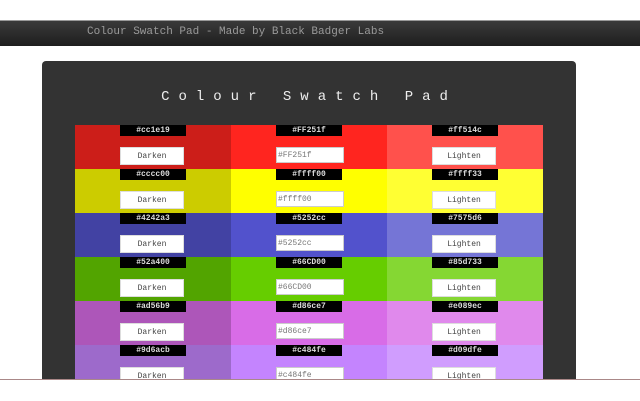  I want to click on hex-label: #ad56b9, so click(153, 306).